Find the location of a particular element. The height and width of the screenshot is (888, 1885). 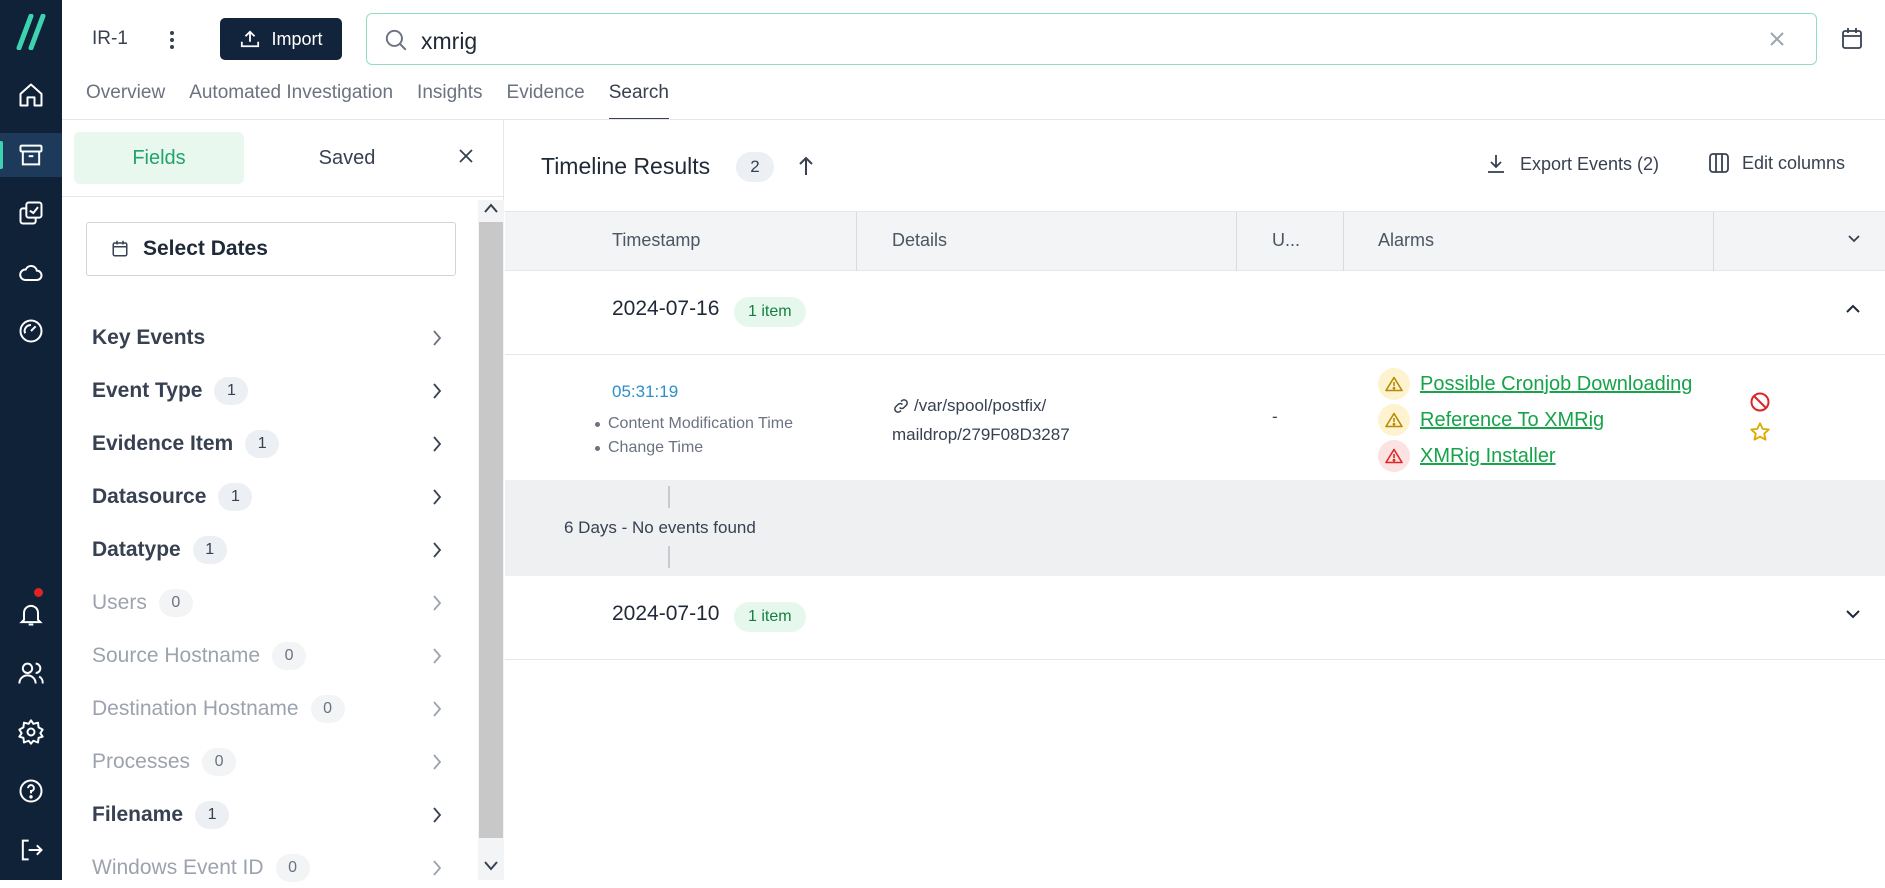

fields-scrollbar-thumb is located at coordinates (491, 530).